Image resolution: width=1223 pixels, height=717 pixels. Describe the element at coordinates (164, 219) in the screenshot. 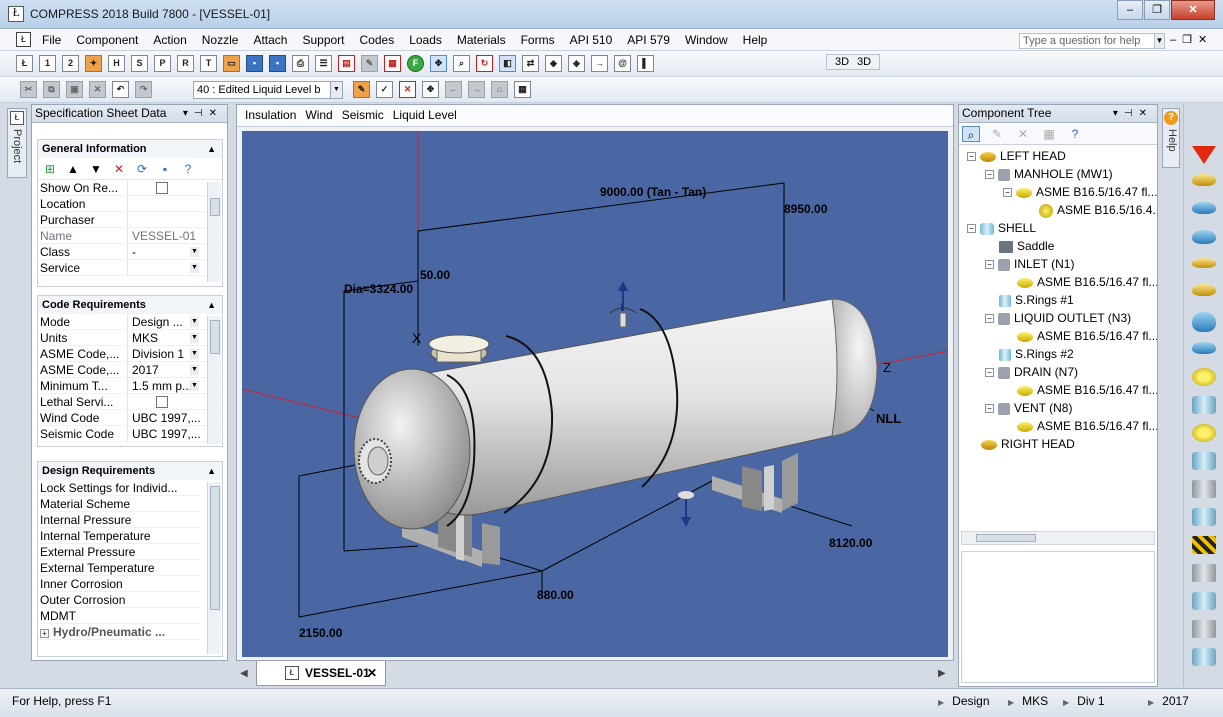

I see `property-value` at that location.